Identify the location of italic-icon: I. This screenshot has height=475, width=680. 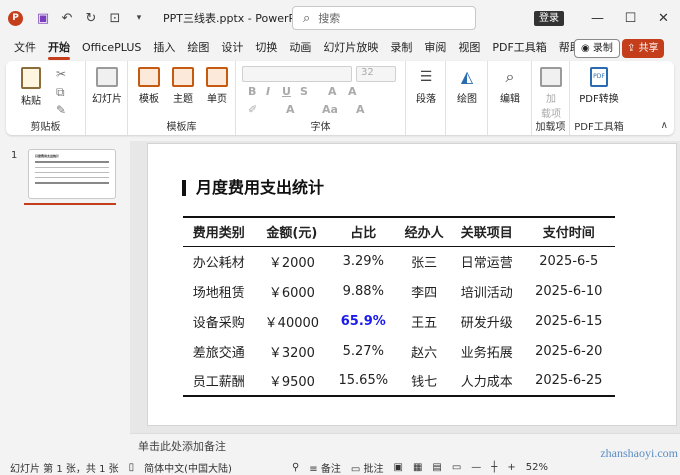
(268, 91).